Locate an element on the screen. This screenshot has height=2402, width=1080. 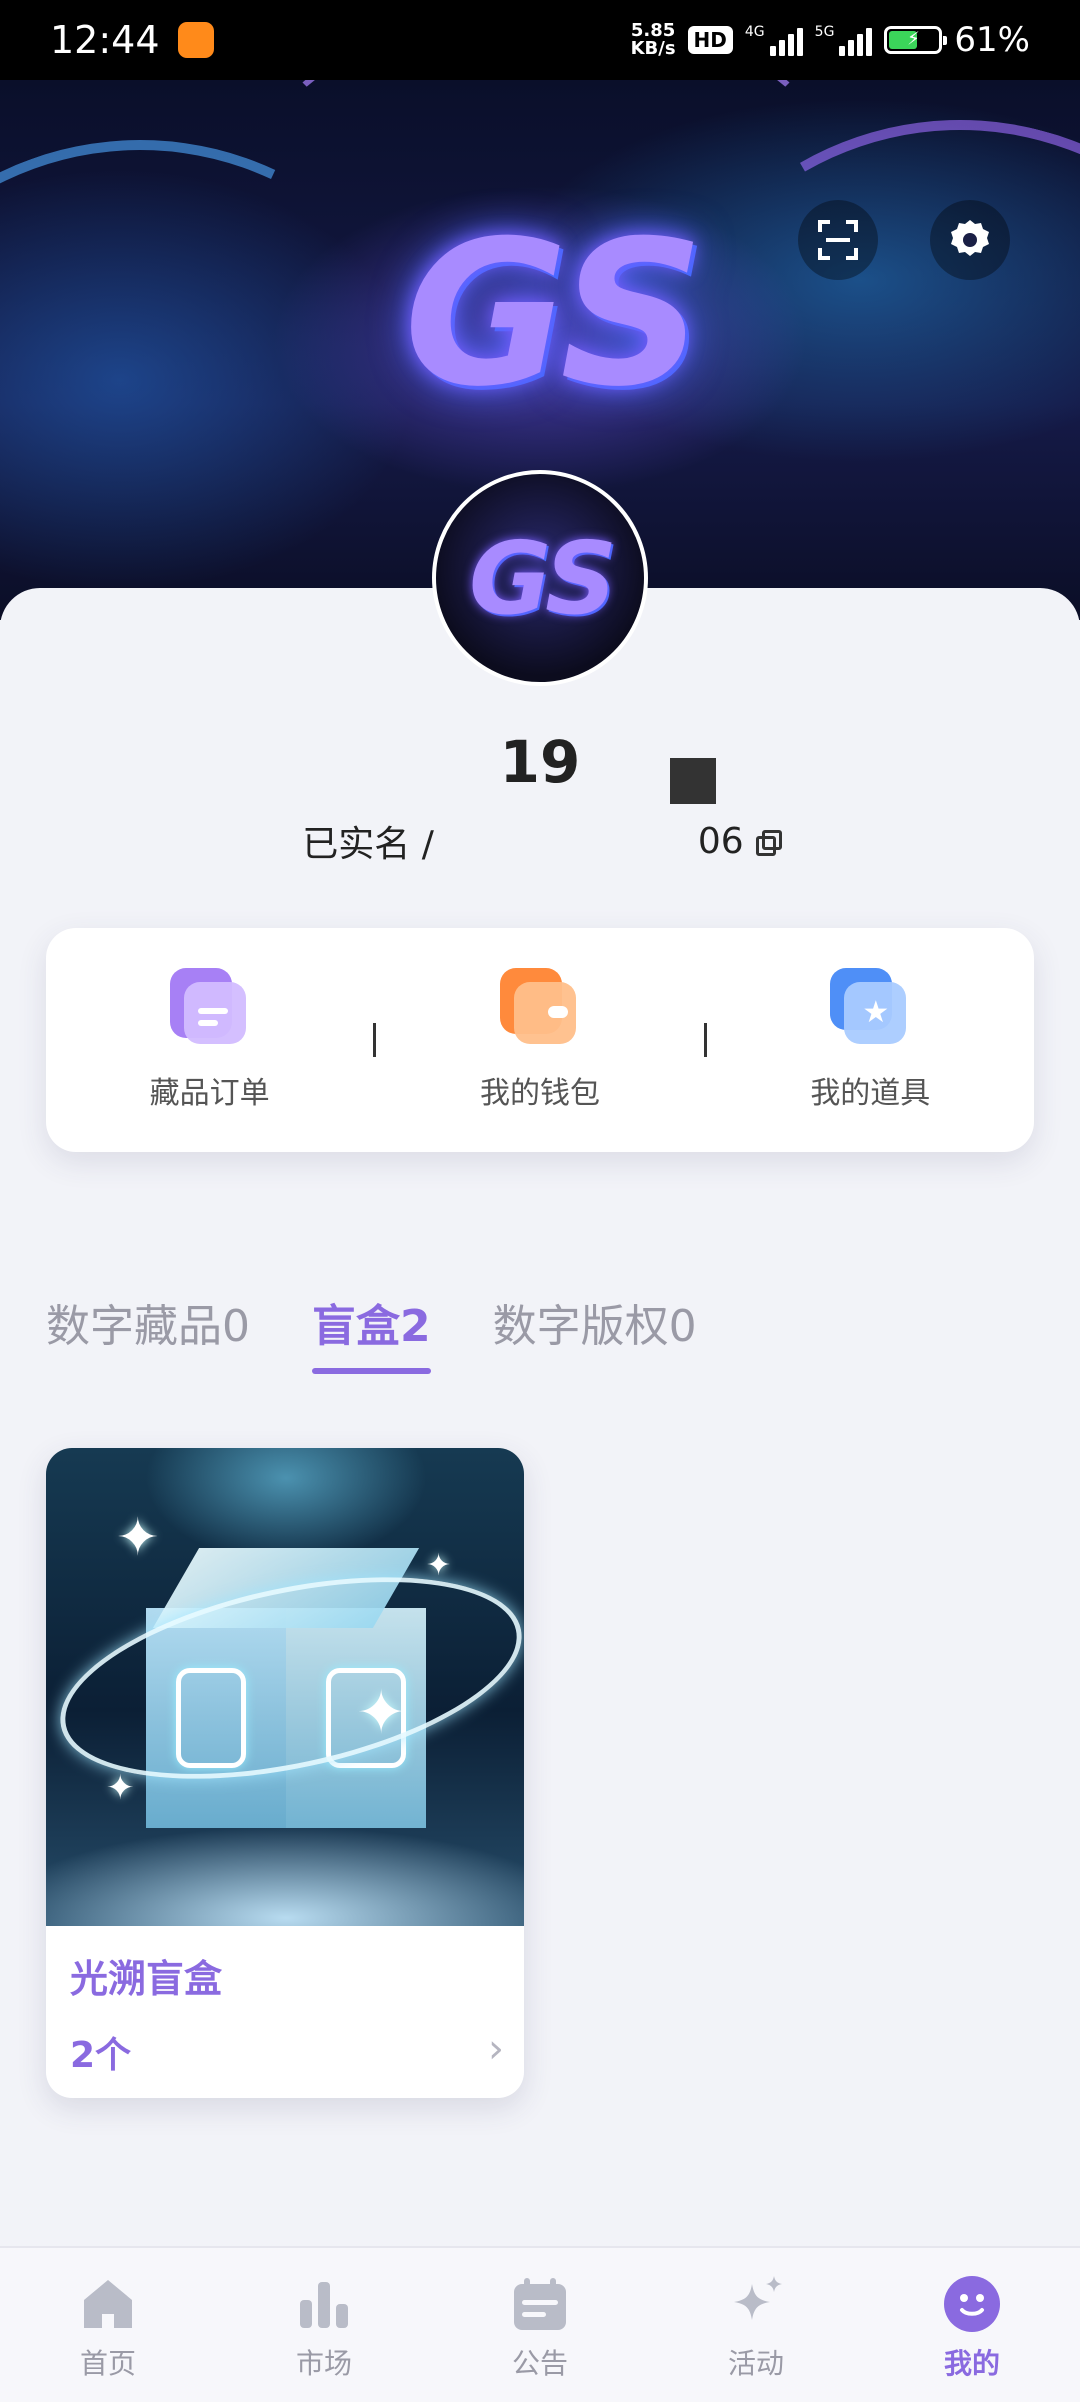
nav-home: 首页 is located at coordinates (108, 2325).